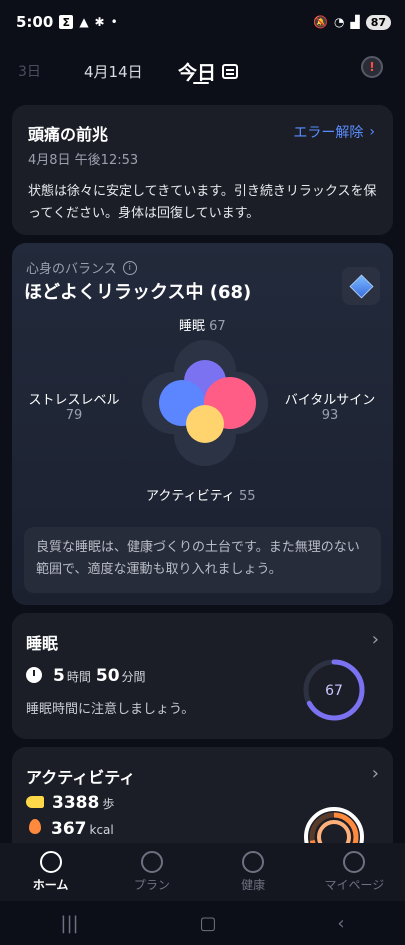 Image resolution: width=405 pixels, height=945 pixels. I want to click on sigma-notification-icon: Σ, so click(66, 22).